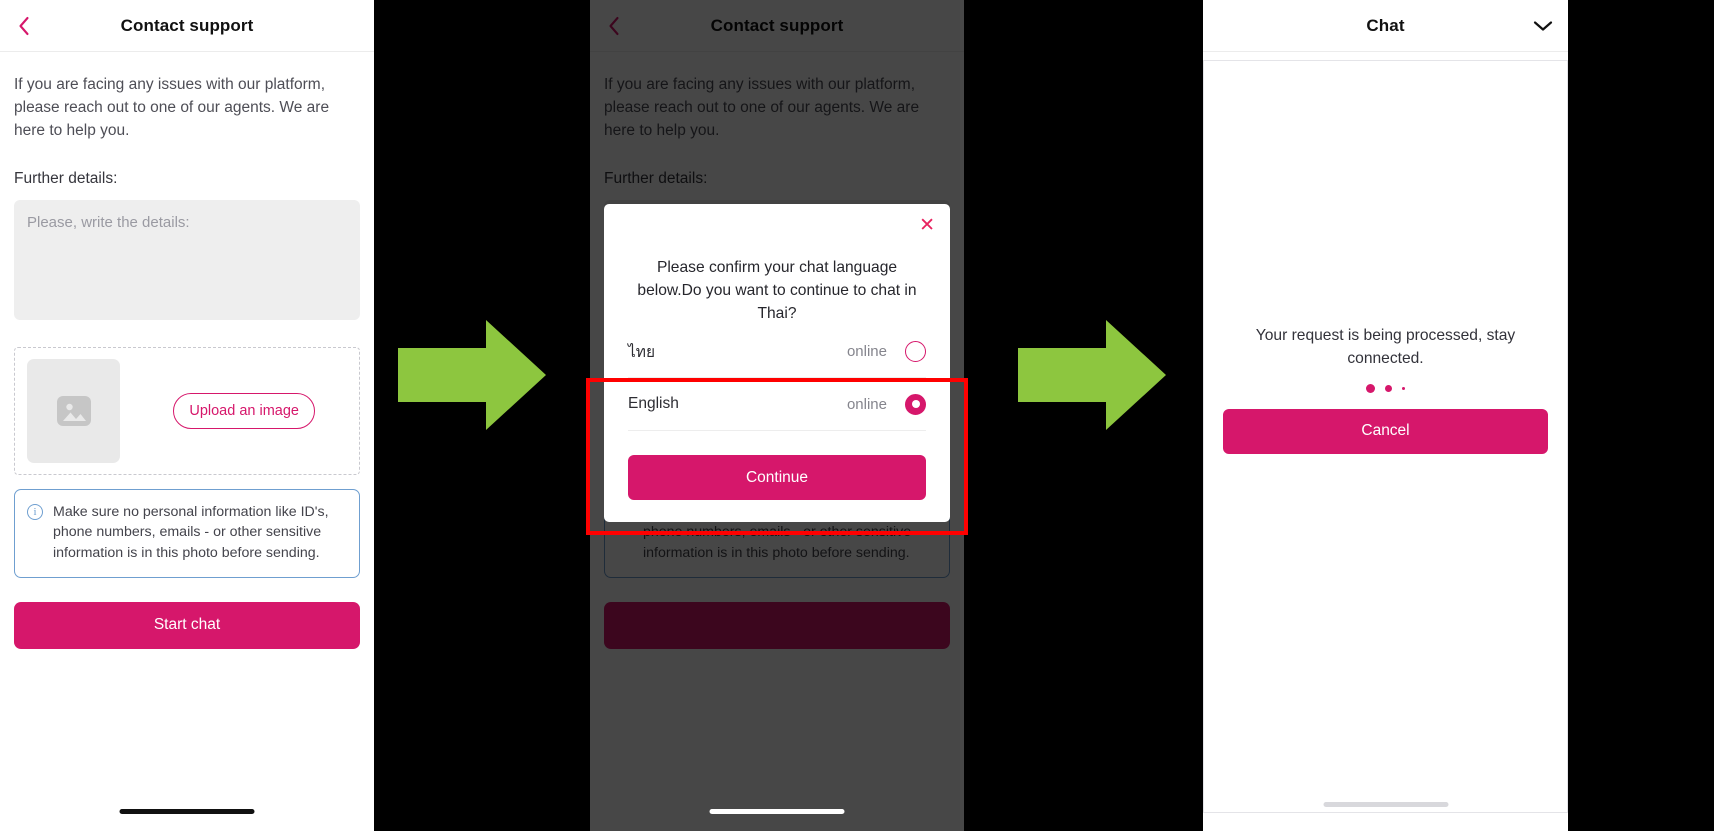  What do you see at coordinates (73, 410) in the screenshot?
I see `image-placeholder-icon` at bounding box center [73, 410].